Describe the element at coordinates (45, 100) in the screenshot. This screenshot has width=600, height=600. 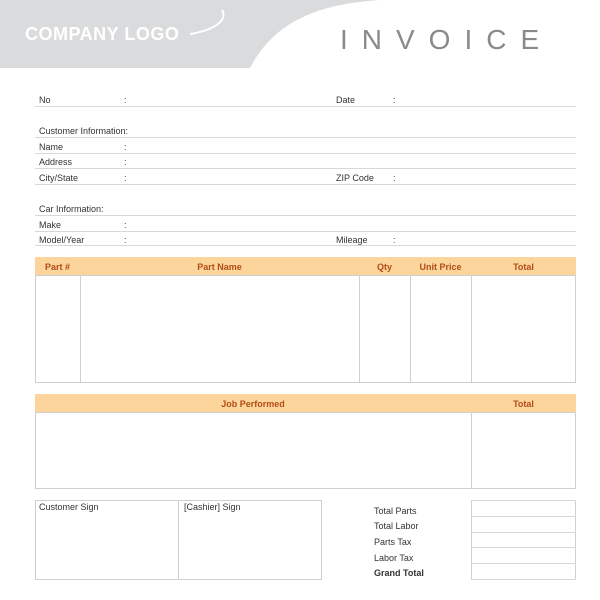
I see `no-label: No` at that location.